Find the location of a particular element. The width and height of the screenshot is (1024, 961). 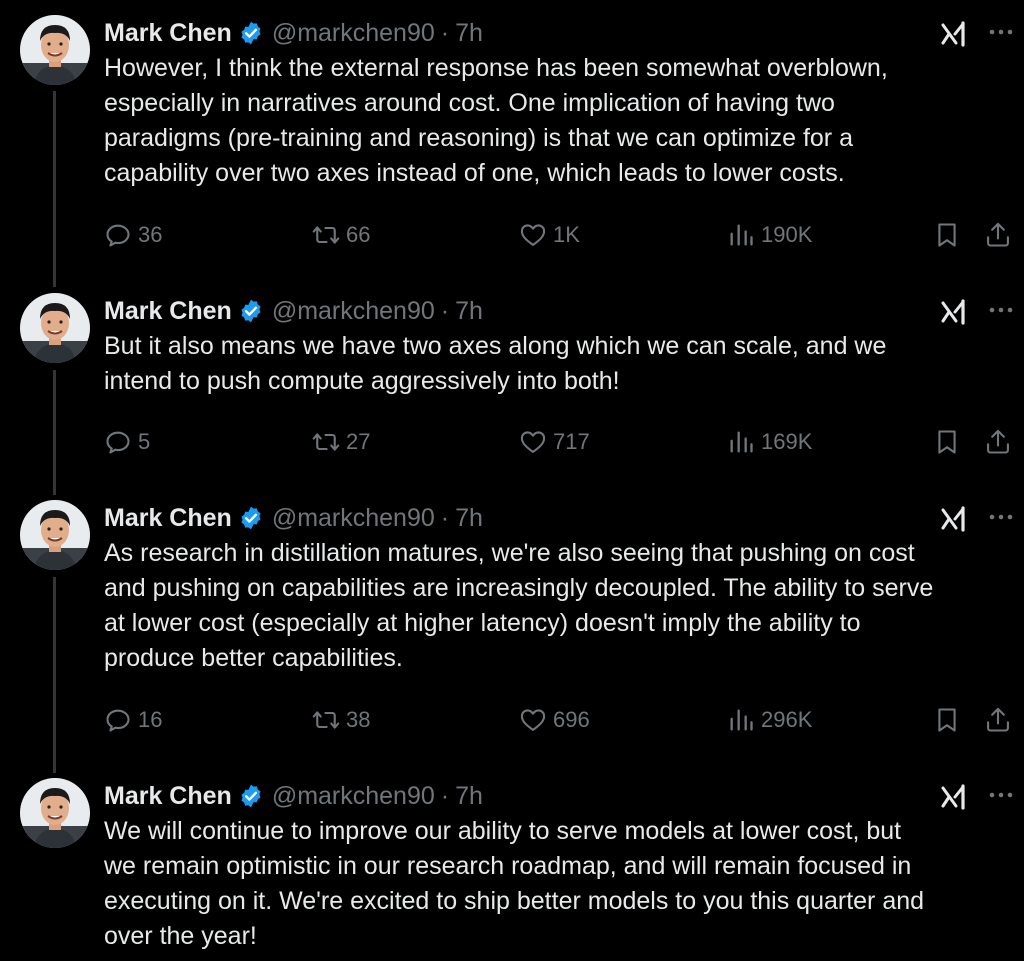

like-count: 1K is located at coordinates (566, 234).